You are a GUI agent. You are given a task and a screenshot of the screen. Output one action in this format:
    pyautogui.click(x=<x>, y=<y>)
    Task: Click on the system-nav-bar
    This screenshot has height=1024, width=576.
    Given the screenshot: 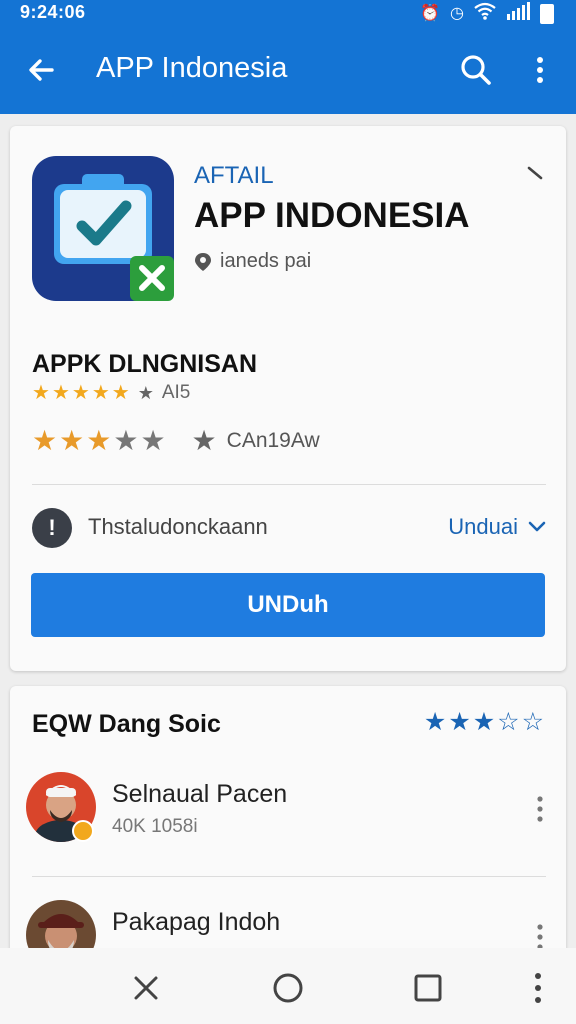 What is the action you would take?
    pyautogui.click(x=288, y=986)
    